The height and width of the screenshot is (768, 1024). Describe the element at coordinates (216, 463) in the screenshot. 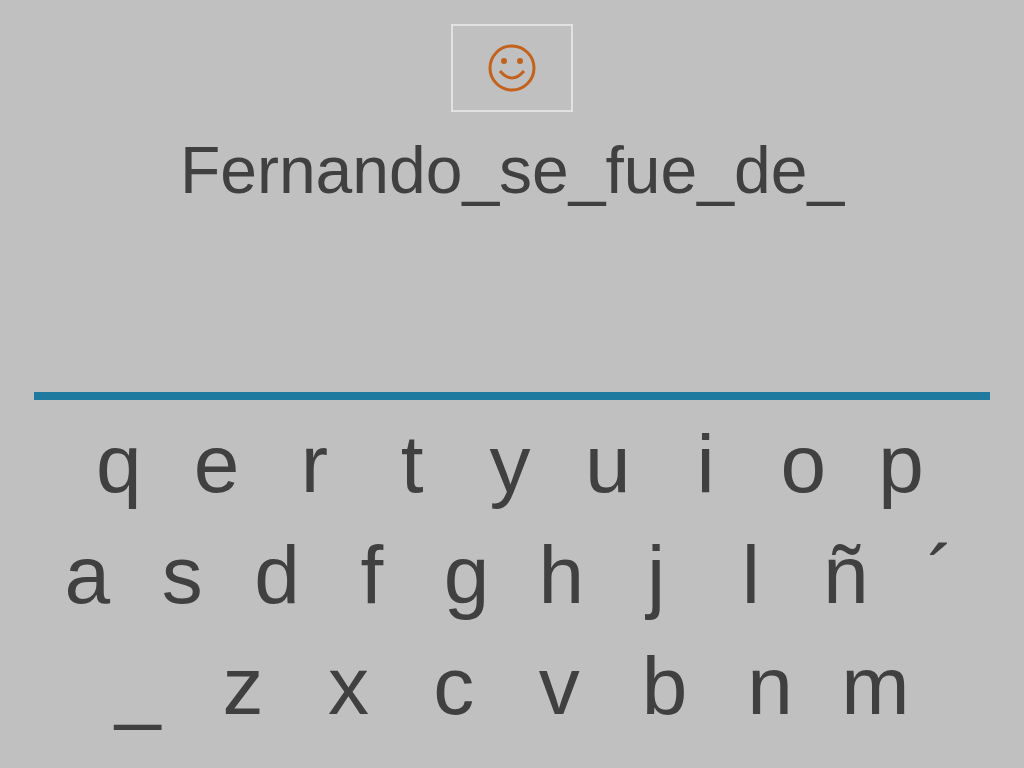

I see `key: e` at that location.